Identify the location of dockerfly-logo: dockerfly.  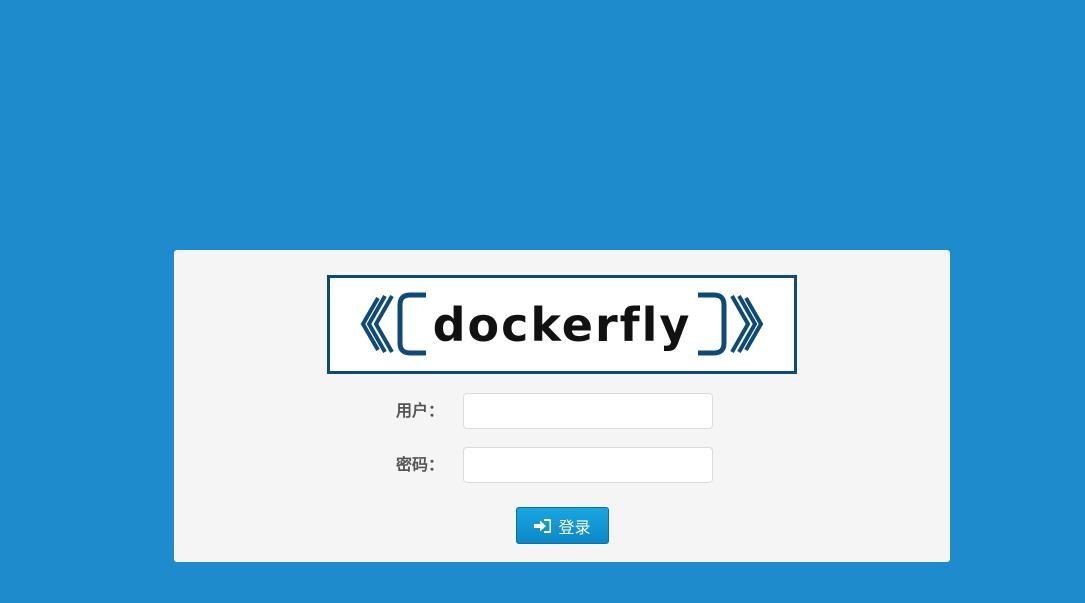
(562, 324).